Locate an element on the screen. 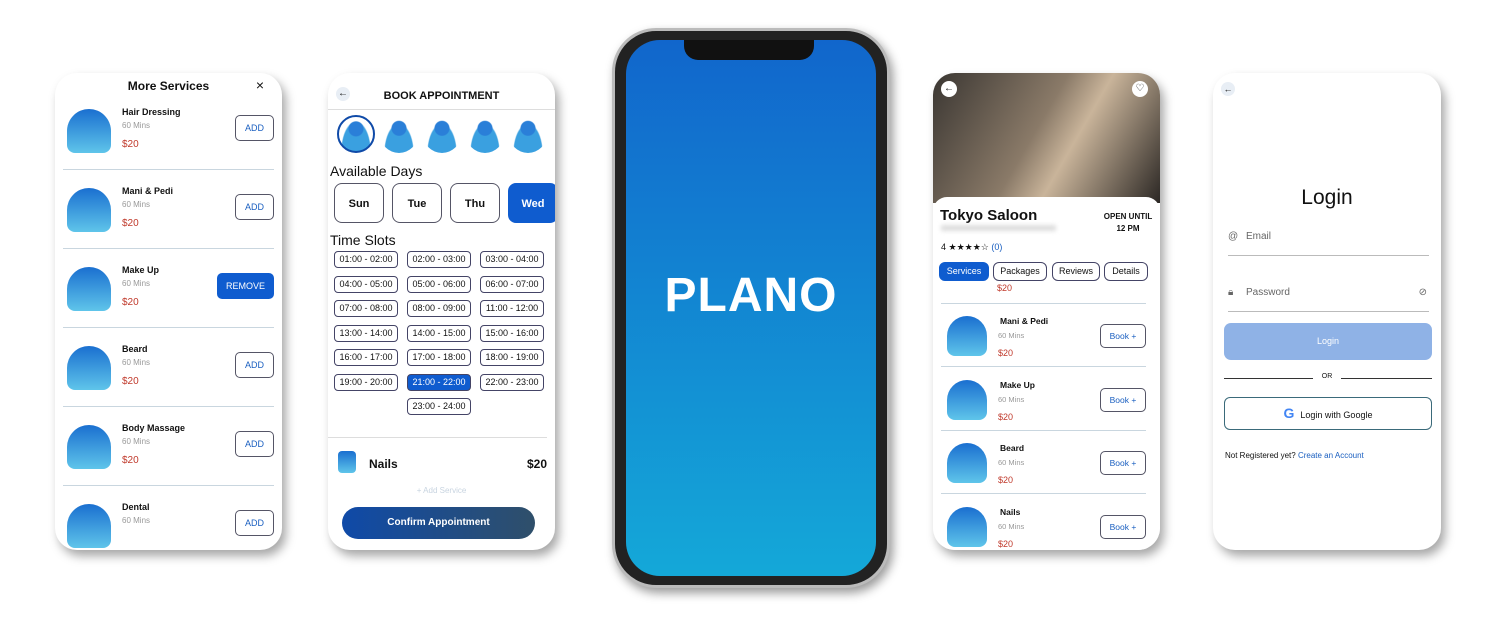  time-slot: 03:00 - 04:00 is located at coordinates (512, 259).